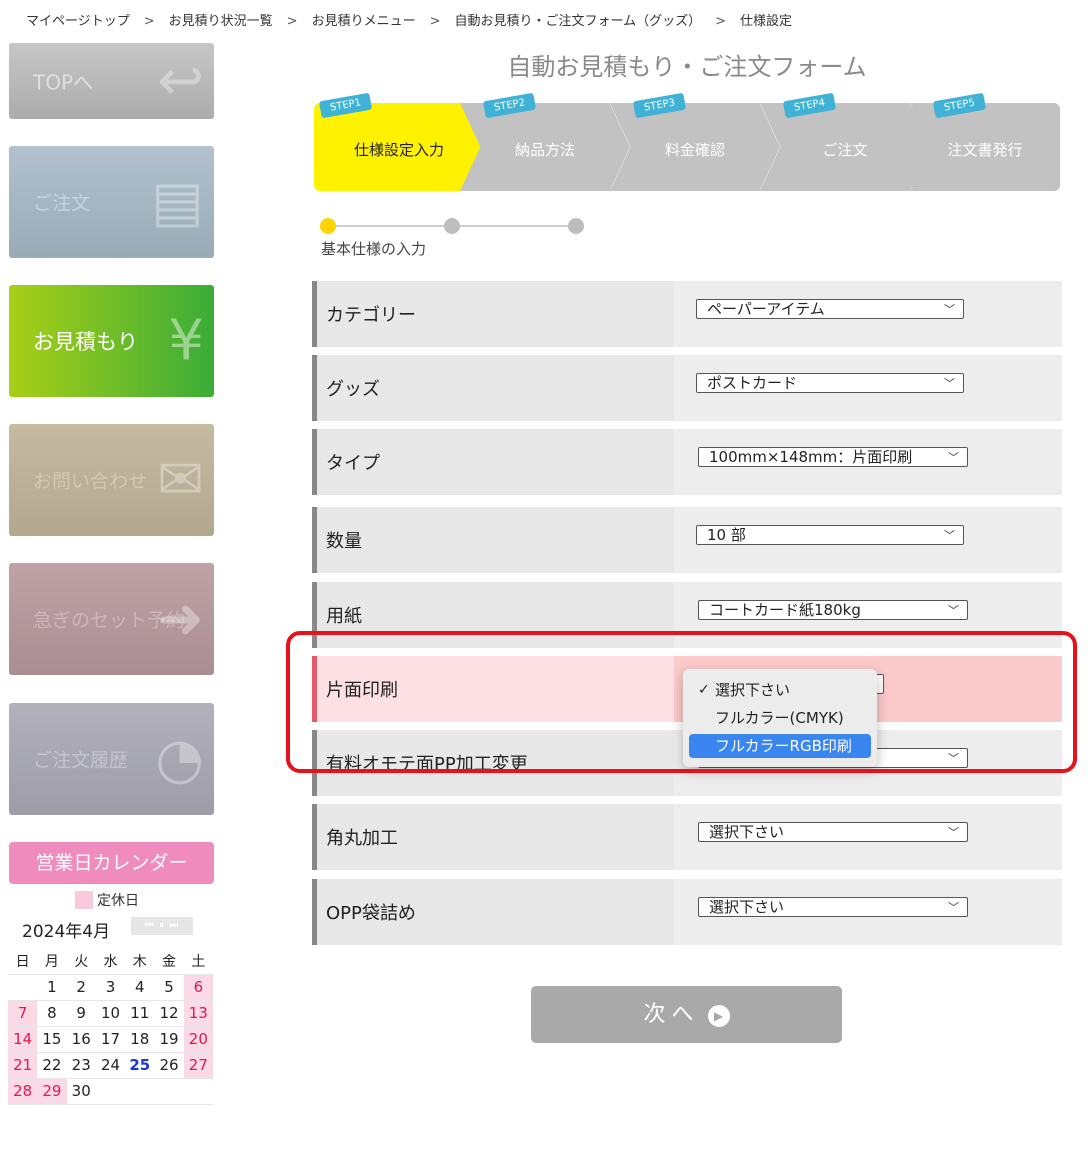 Image resolution: width=1088 pixels, height=1150 pixels. What do you see at coordinates (169, 1039) in the screenshot?
I see `calendar-day: 19` at bounding box center [169, 1039].